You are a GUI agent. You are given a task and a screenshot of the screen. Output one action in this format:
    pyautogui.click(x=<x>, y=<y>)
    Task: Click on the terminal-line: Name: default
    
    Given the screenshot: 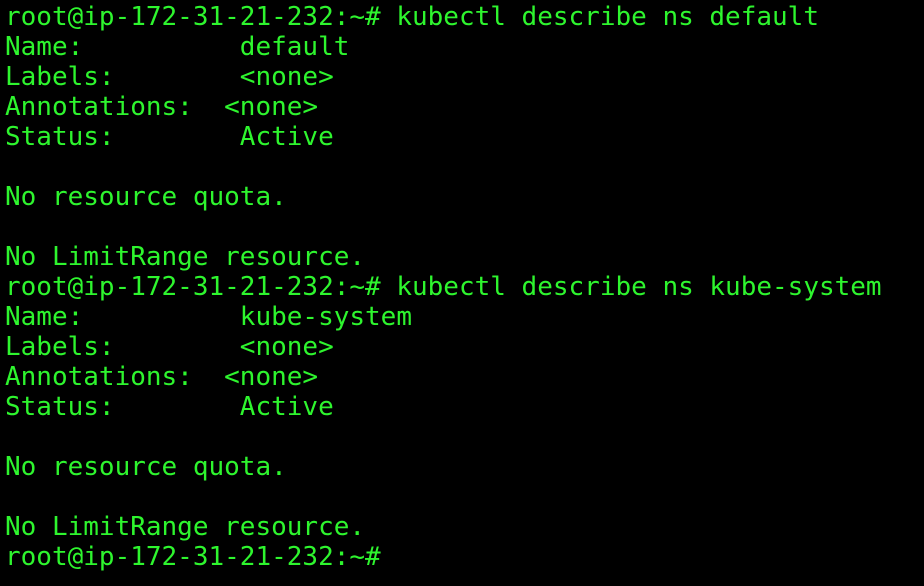 What is the action you would take?
    pyautogui.click(x=177, y=47)
    